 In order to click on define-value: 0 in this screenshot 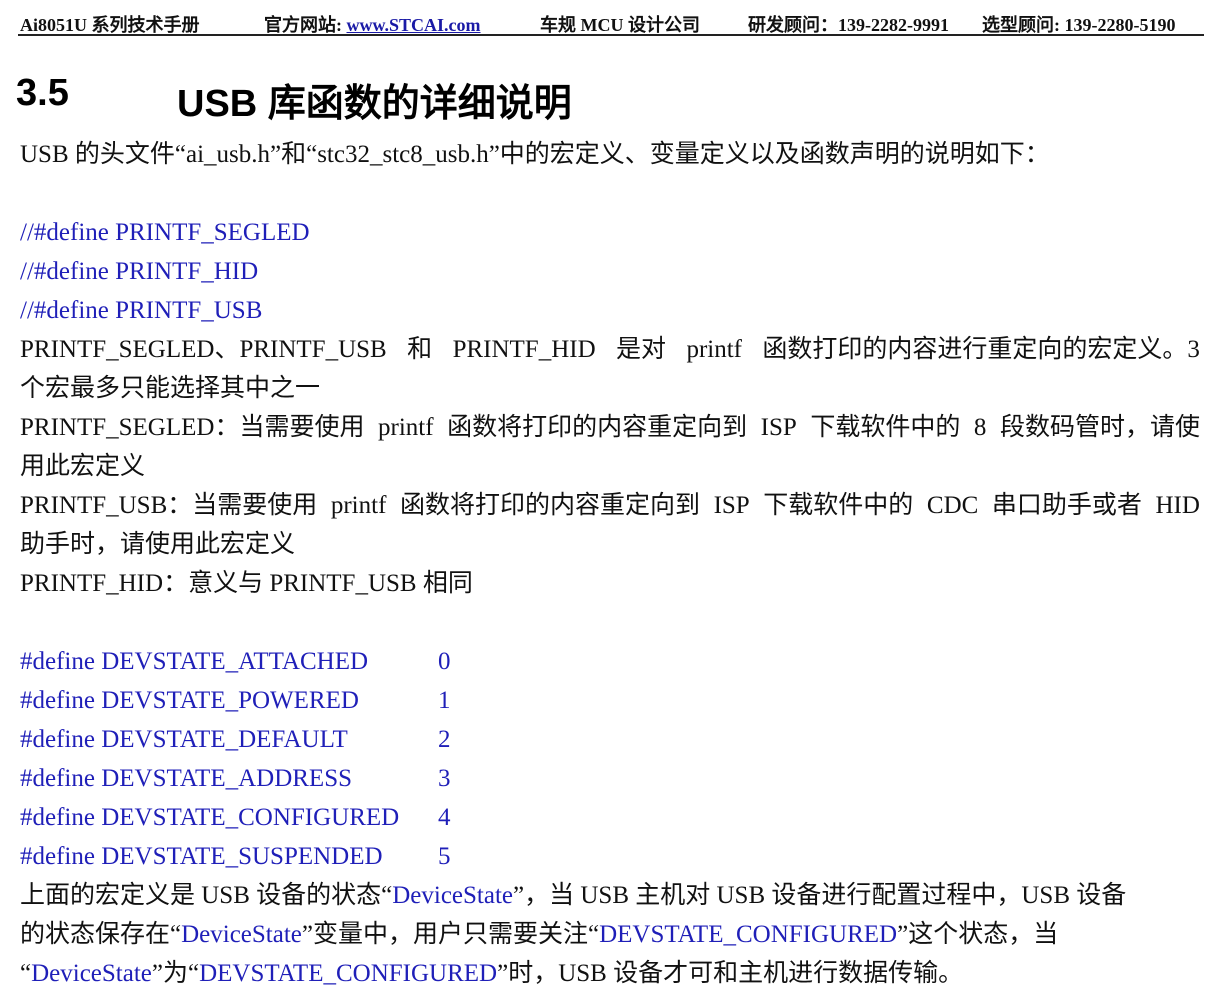, I will do `click(444, 661)`.